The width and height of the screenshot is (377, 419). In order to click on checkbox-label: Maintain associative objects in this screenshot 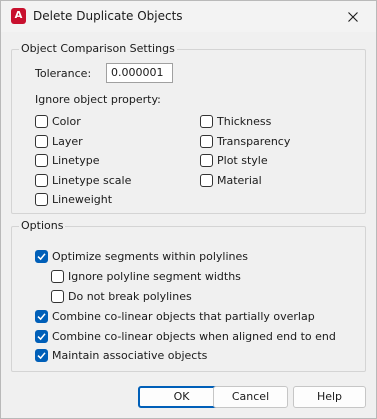, I will do `click(130, 355)`.